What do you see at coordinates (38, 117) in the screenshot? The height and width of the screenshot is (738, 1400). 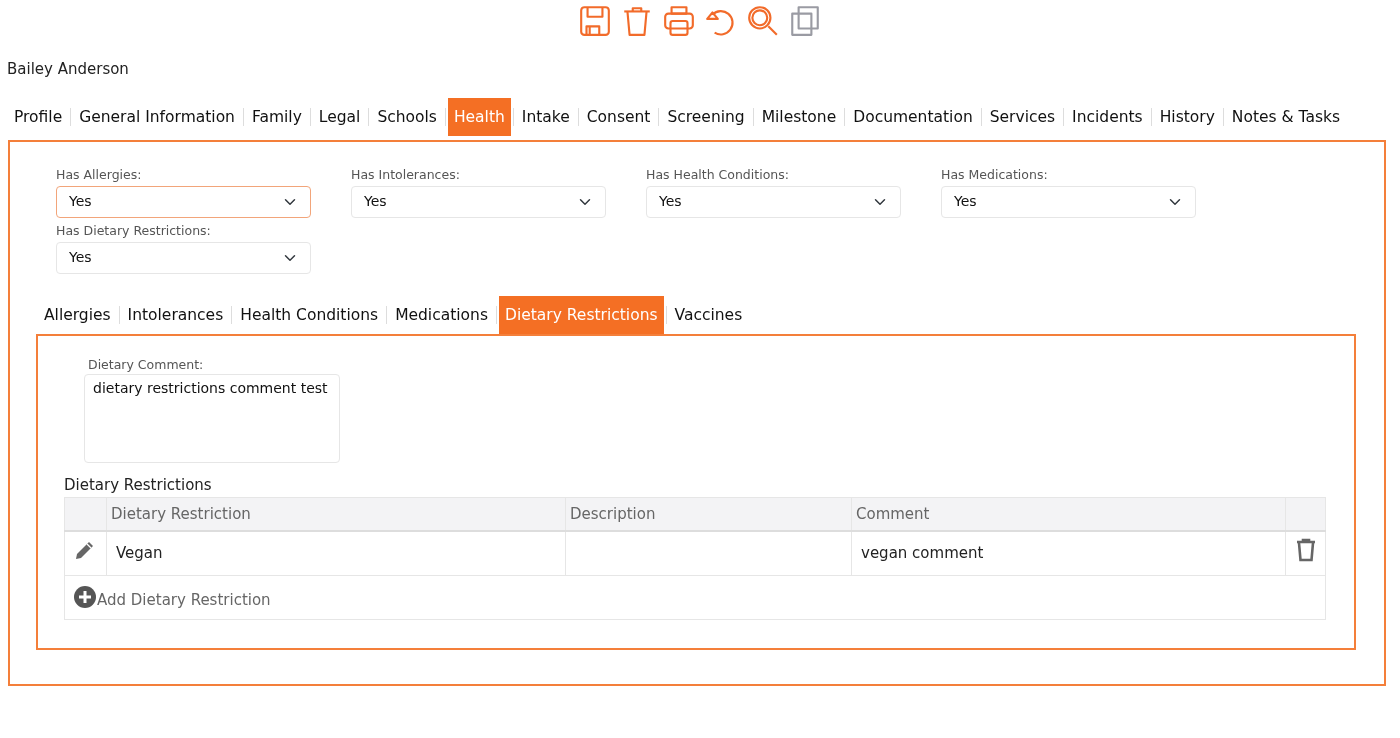 I see `tab: Profile` at bounding box center [38, 117].